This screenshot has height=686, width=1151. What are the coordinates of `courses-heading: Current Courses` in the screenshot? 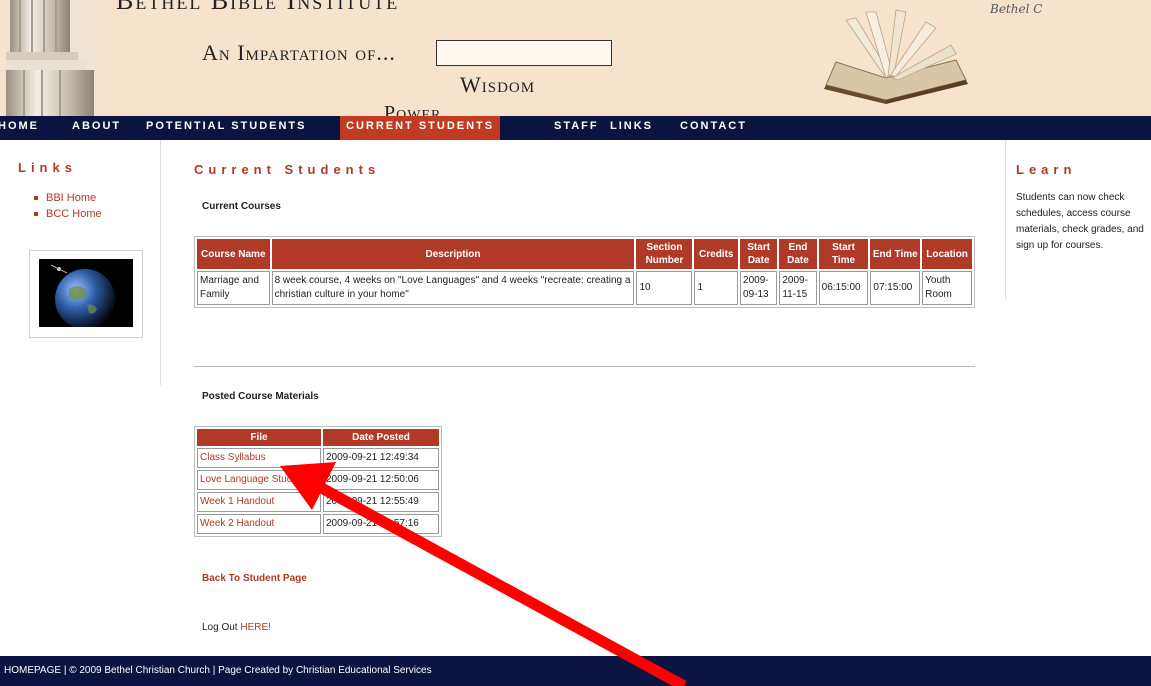 It's located at (241, 206).